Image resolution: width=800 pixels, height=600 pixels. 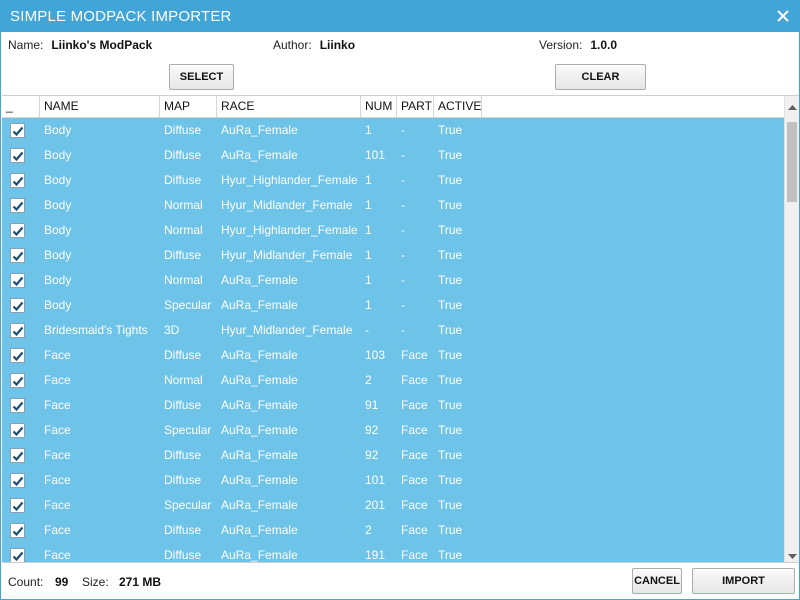 I want to click on column-header-race: RACE, so click(x=289, y=107).